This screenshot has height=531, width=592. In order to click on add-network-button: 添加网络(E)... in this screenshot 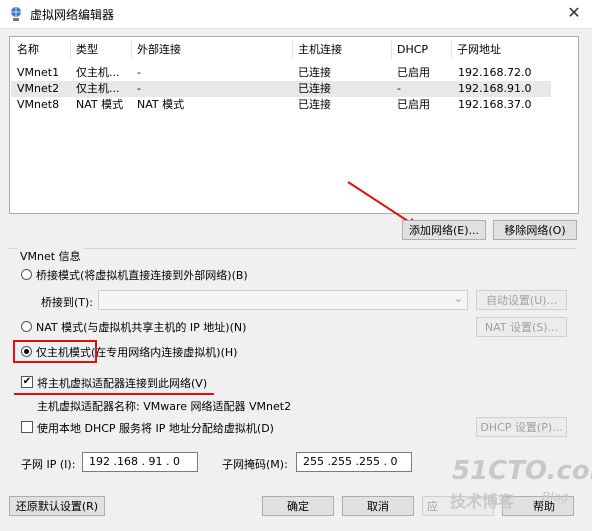, I will do `click(444, 230)`.